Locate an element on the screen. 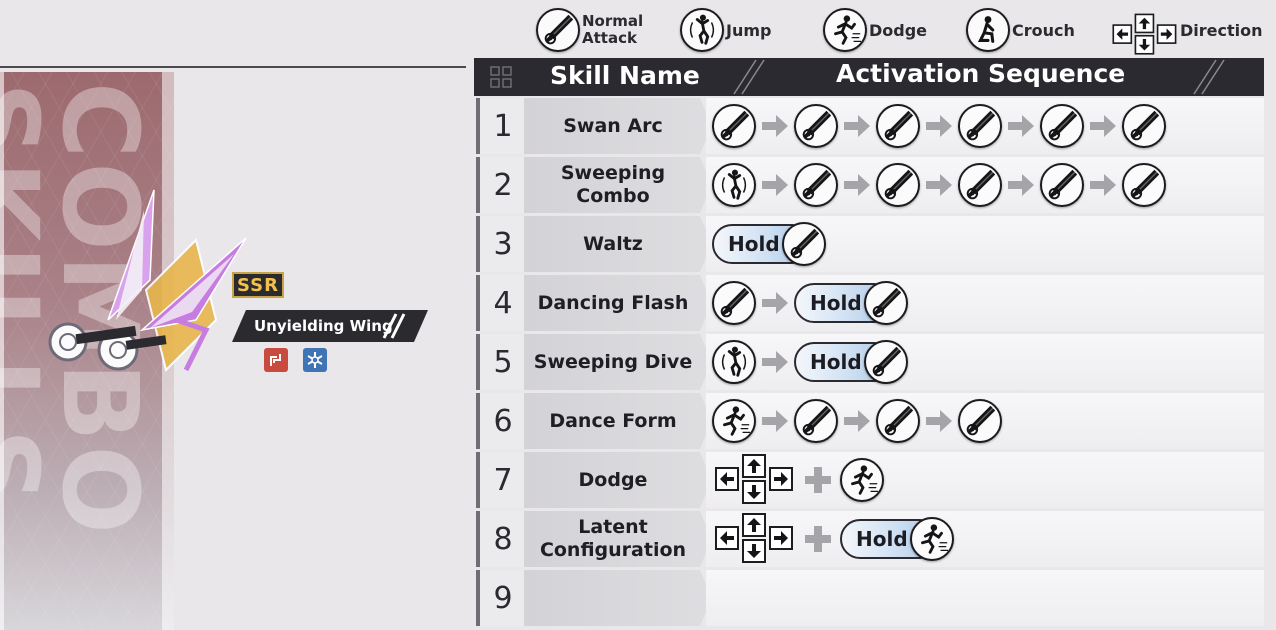  legend-label: Crouch is located at coordinates (1043, 30).